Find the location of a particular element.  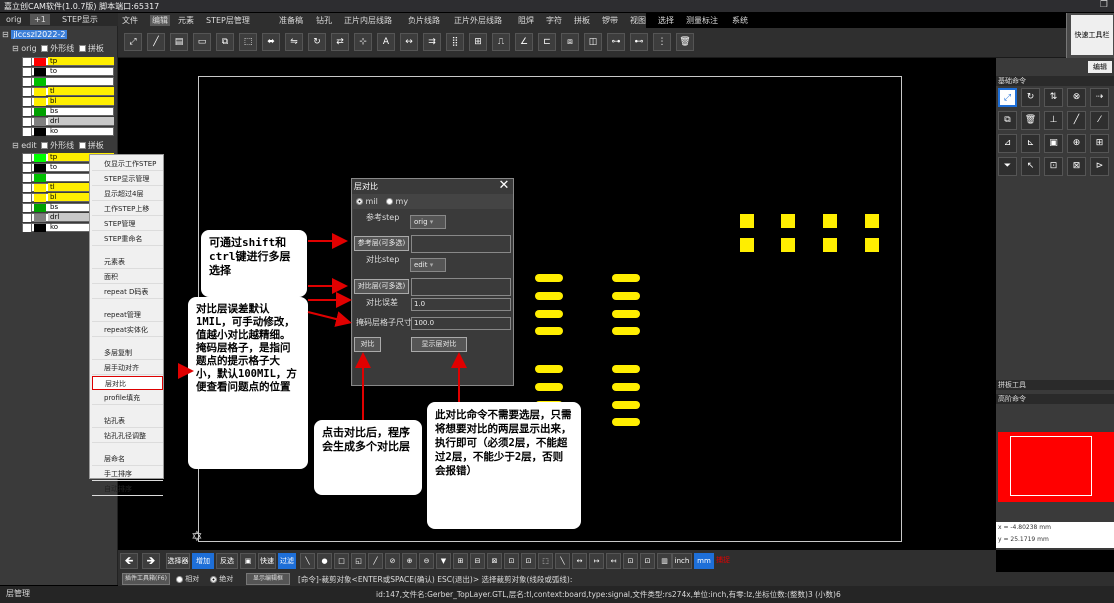

plugin-toolbox-button: 插件工具箱(F6) is located at coordinates (146, 579).